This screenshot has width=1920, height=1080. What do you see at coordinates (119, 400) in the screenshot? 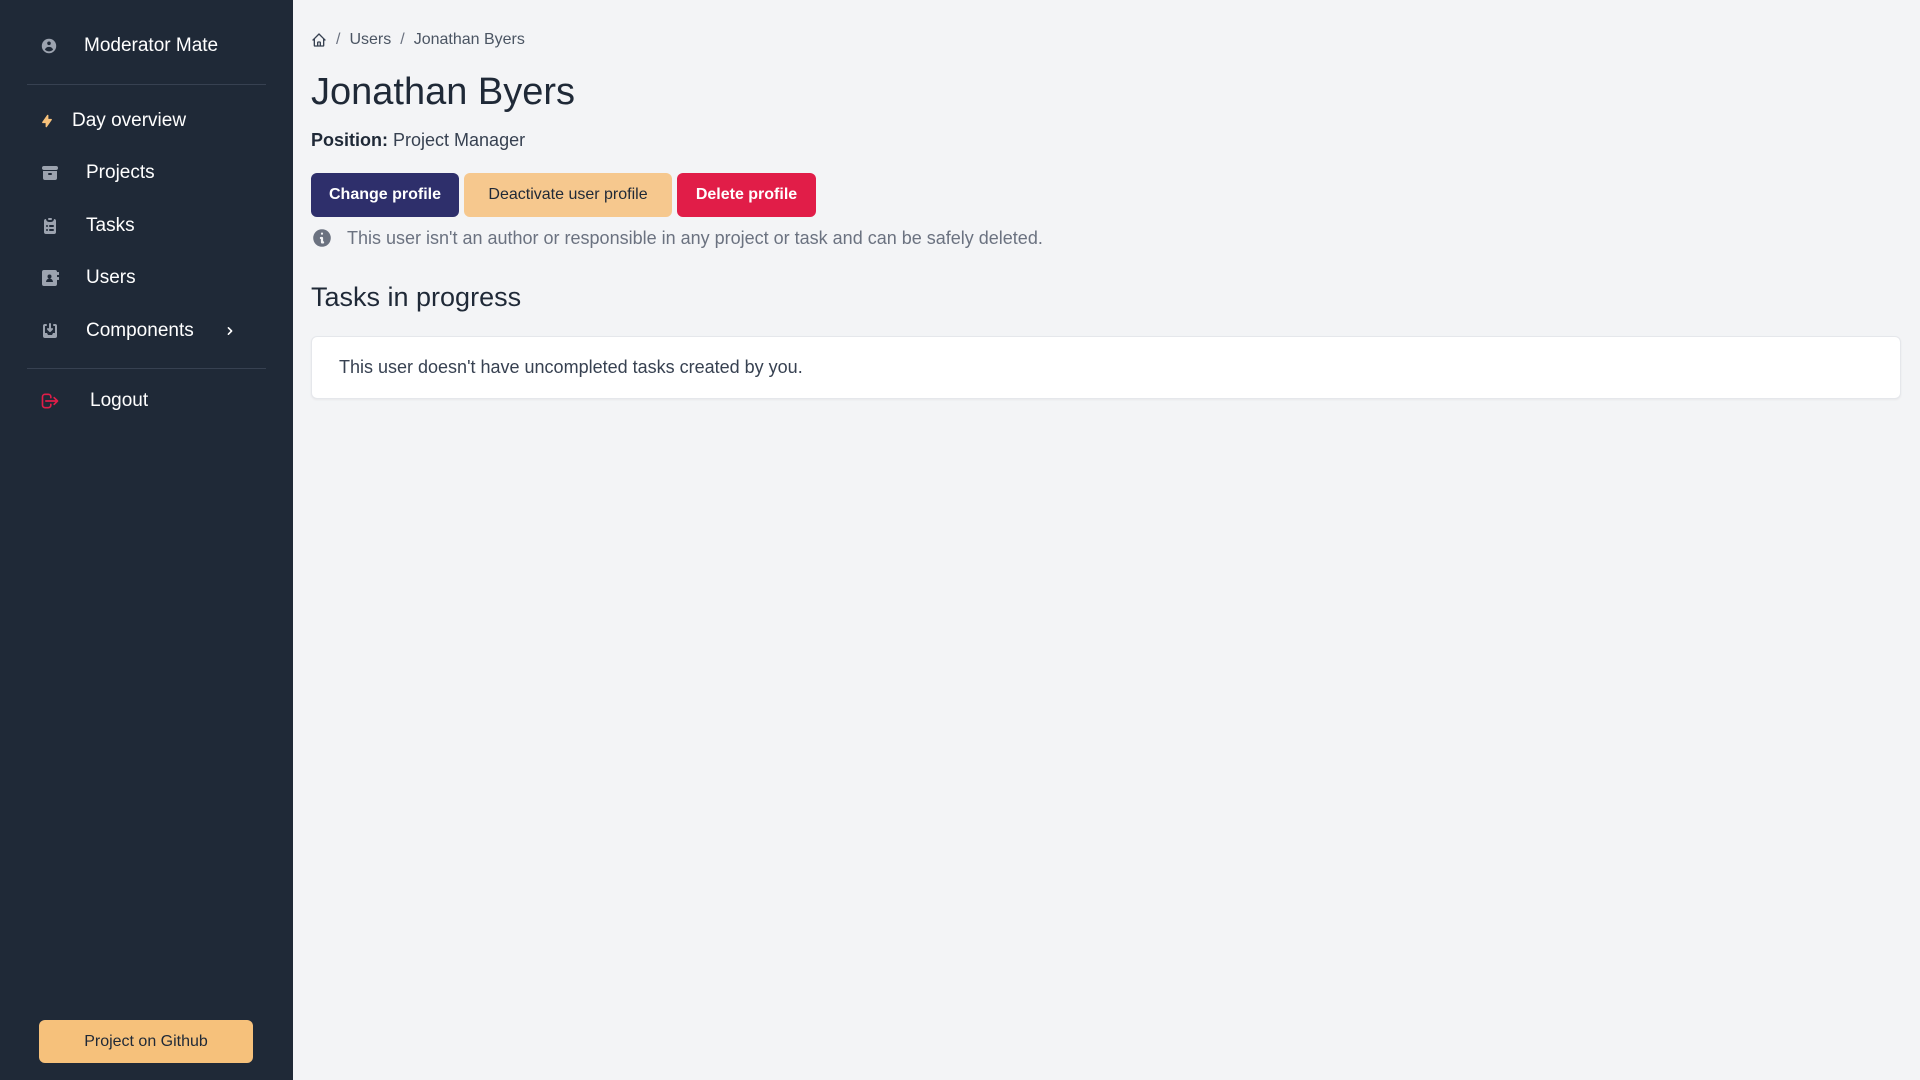
I see `logout-label: Logout` at bounding box center [119, 400].